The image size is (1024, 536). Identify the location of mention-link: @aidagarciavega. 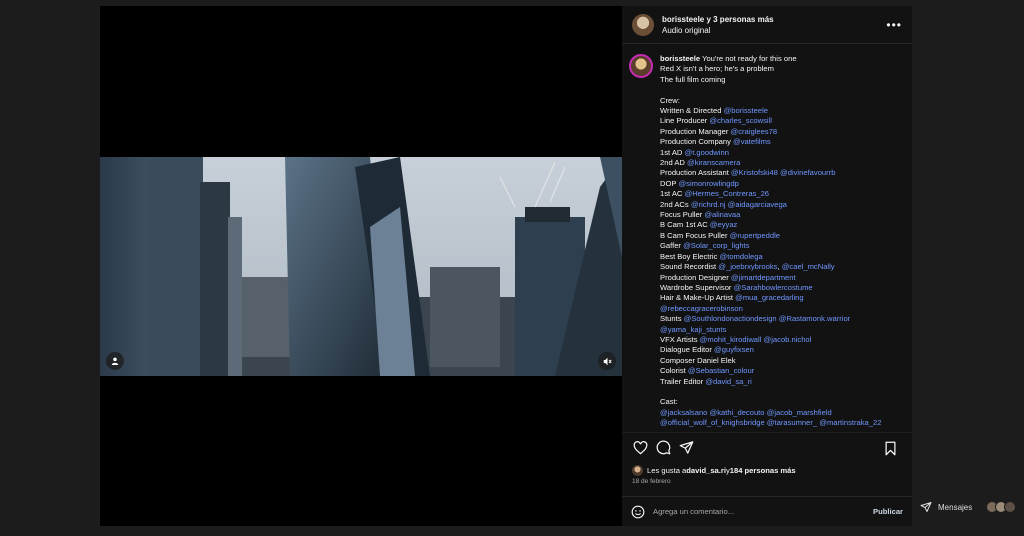
(757, 204).